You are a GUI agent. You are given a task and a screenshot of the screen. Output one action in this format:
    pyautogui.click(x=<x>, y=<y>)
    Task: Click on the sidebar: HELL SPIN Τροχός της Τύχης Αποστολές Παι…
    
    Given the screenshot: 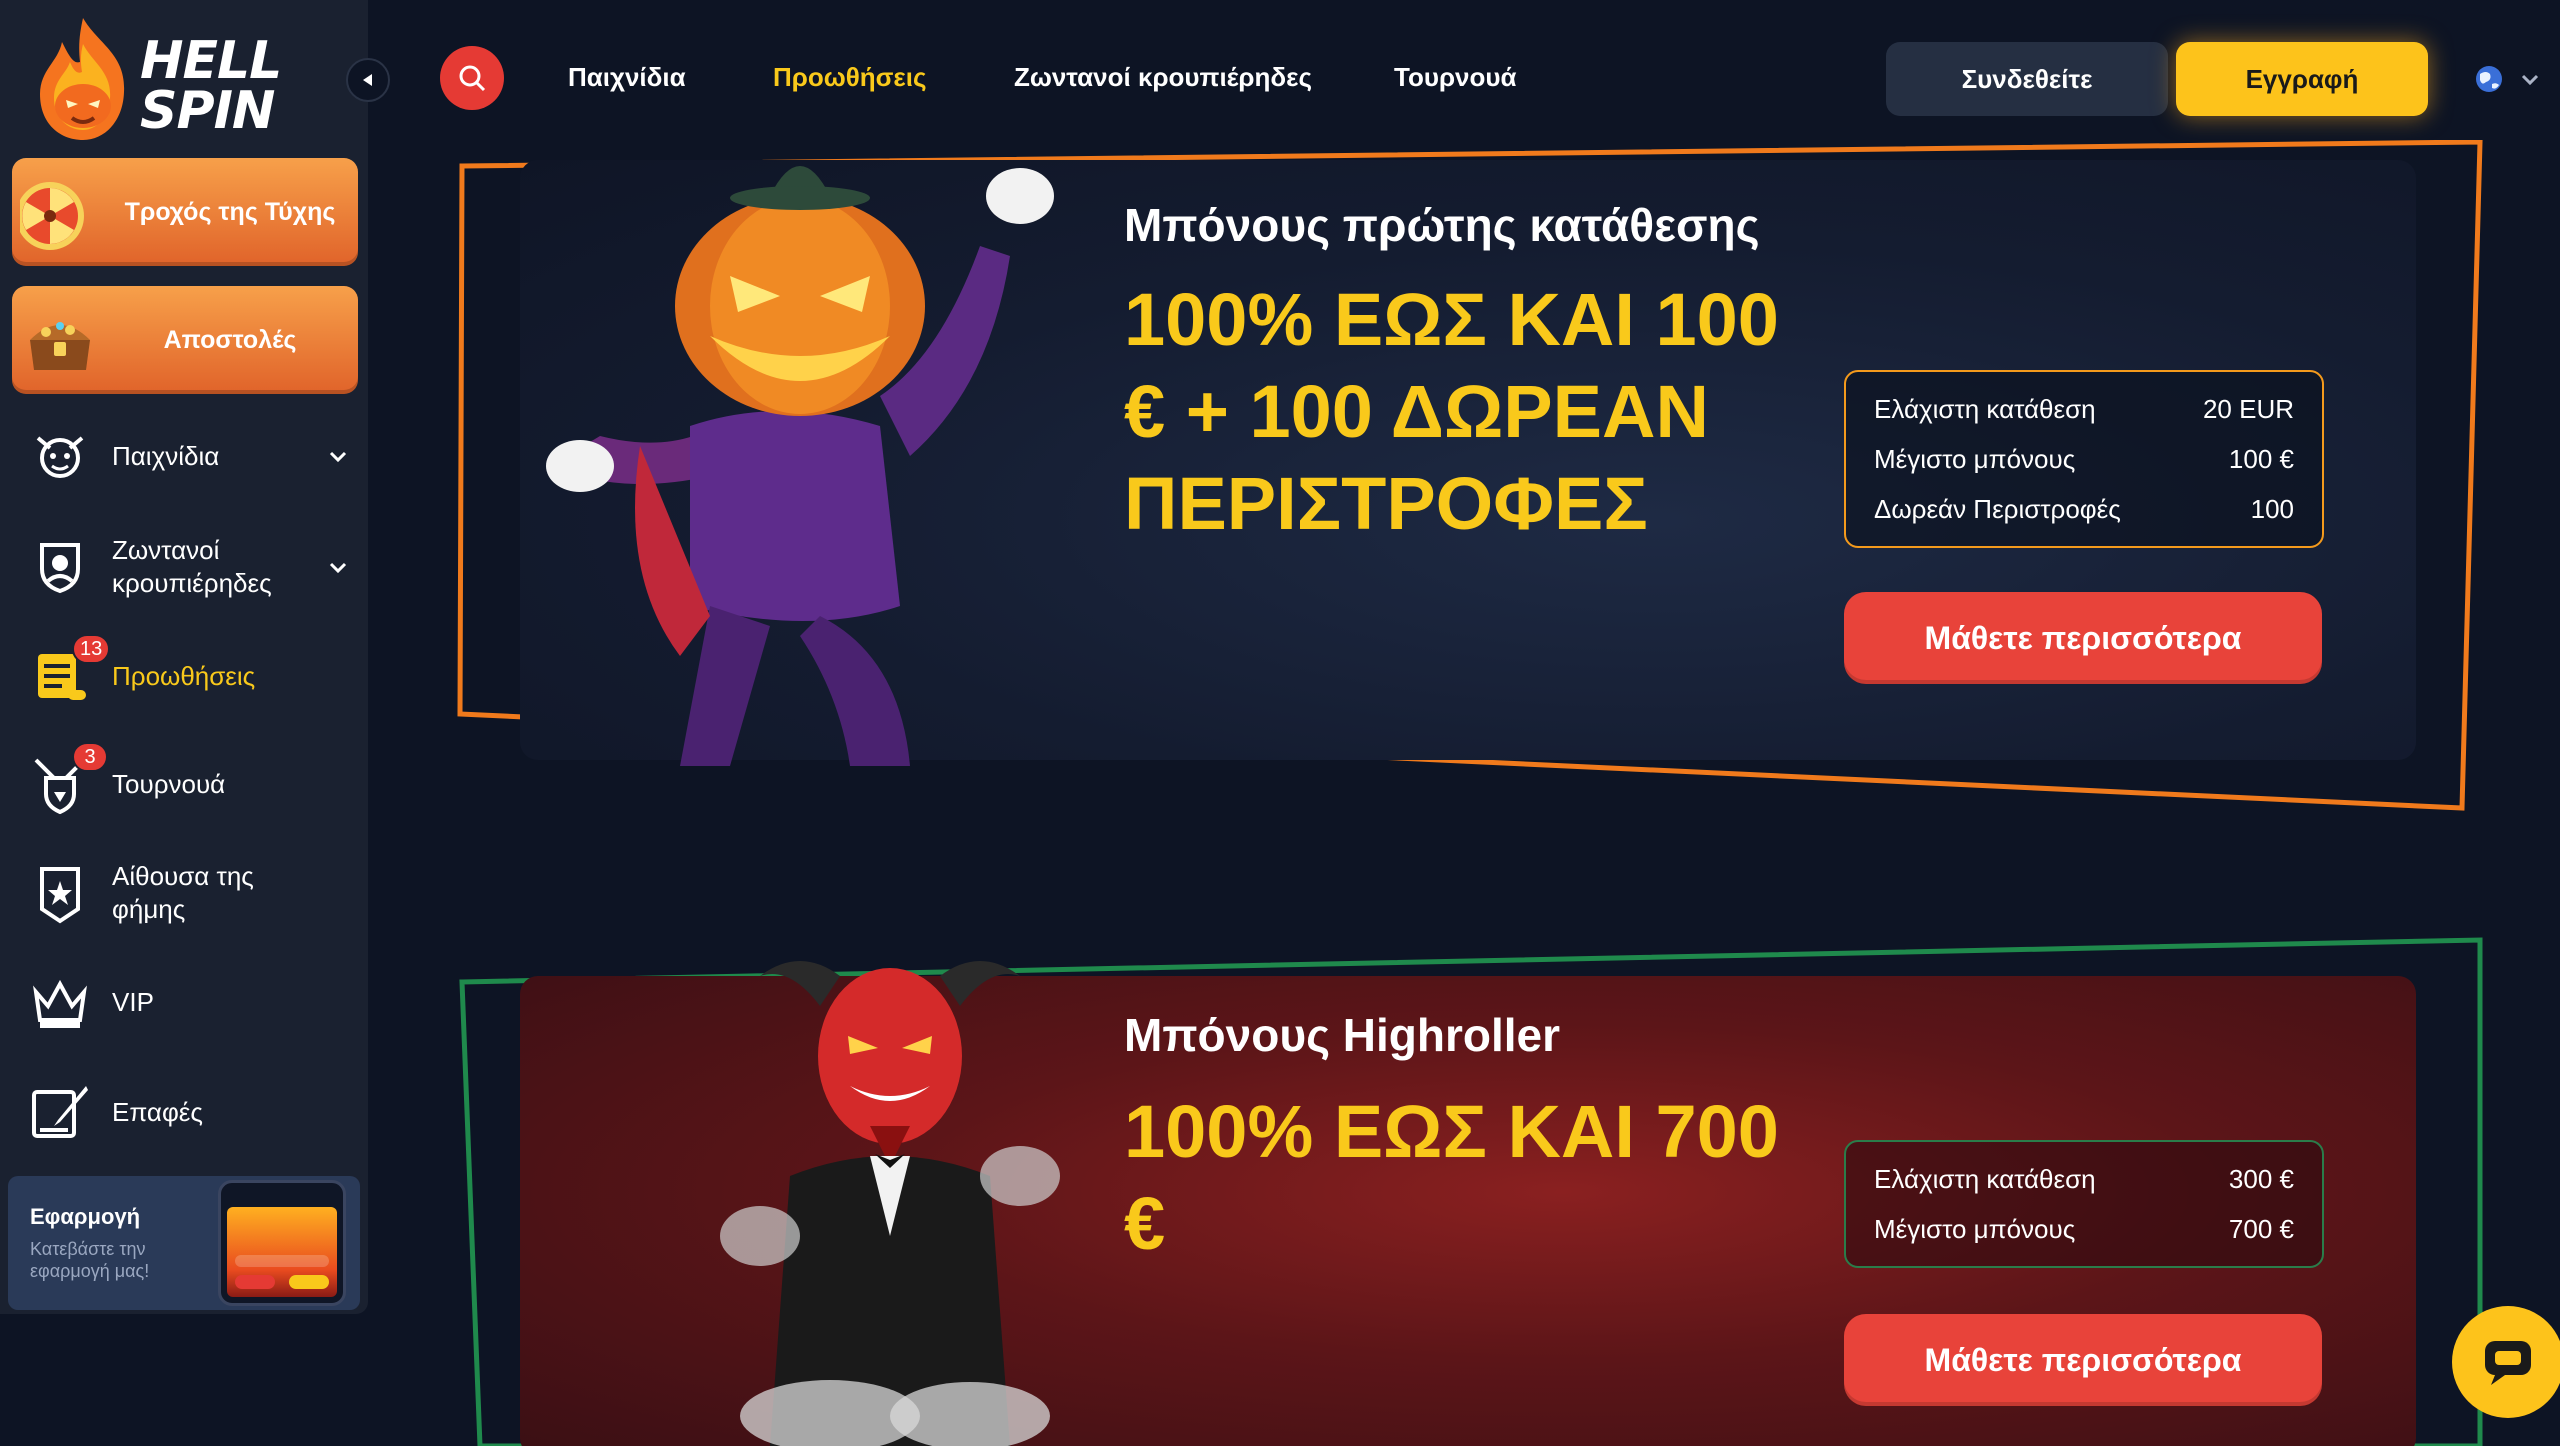 What is the action you would take?
    pyautogui.click(x=184, y=657)
    